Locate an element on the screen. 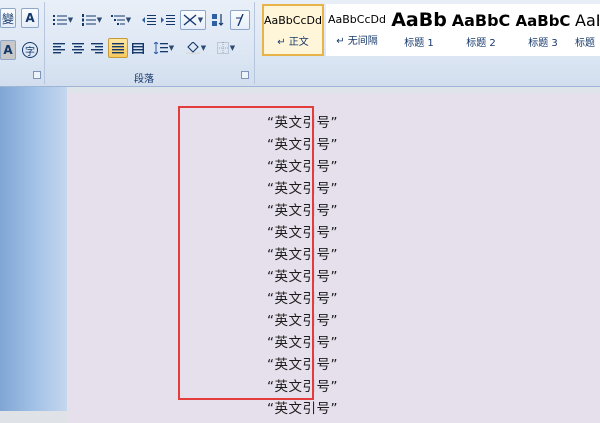 This screenshot has width=600, height=423. line-spacing-icon is located at coordinates (160, 48).